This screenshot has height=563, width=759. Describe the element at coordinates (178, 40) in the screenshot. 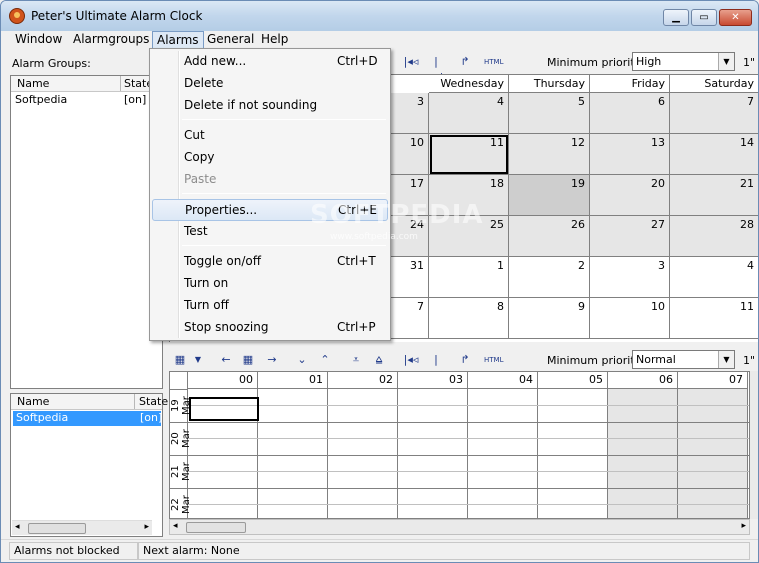

I see `menu-alarms: Alarms` at that location.